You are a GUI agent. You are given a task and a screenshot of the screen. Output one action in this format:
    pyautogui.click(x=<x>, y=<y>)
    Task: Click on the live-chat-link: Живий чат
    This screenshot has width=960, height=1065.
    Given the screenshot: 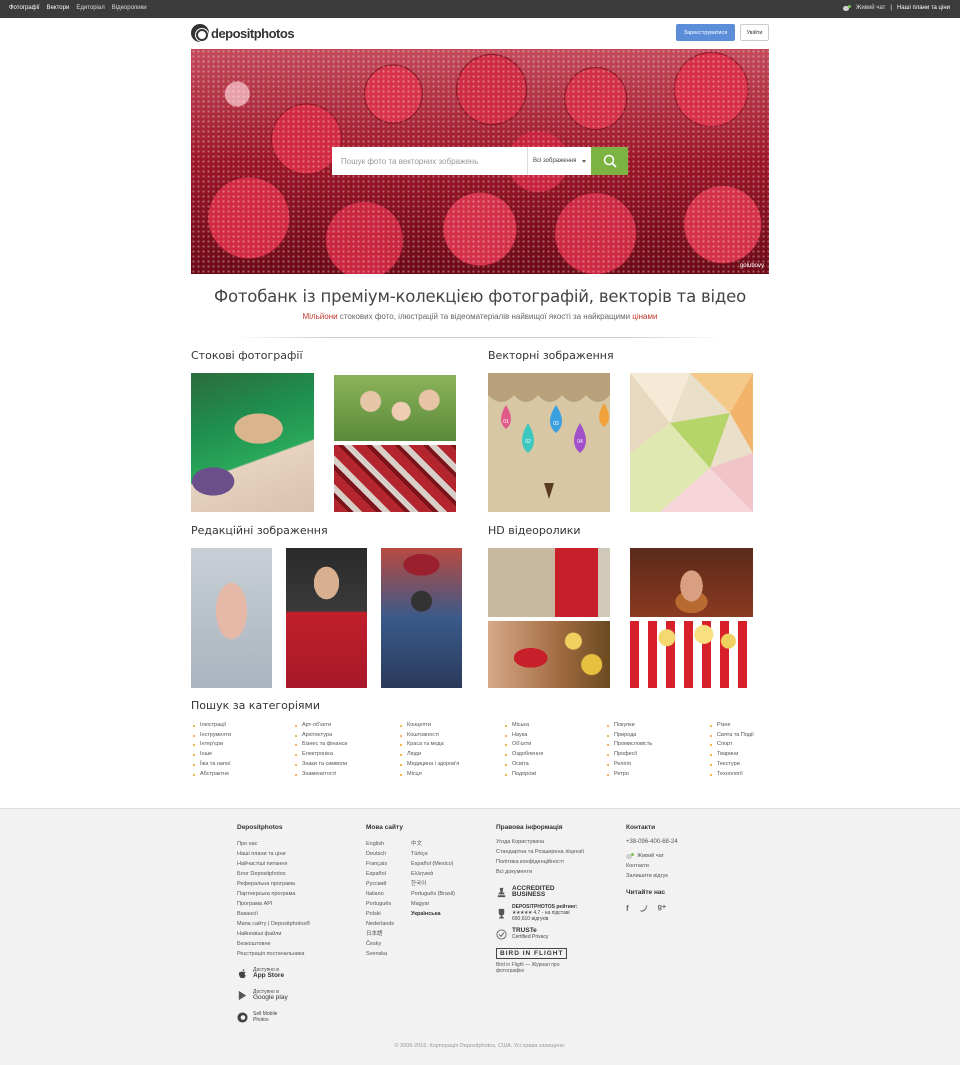 What is the action you would take?
    pyautogui.click(x=871, y=8)
    